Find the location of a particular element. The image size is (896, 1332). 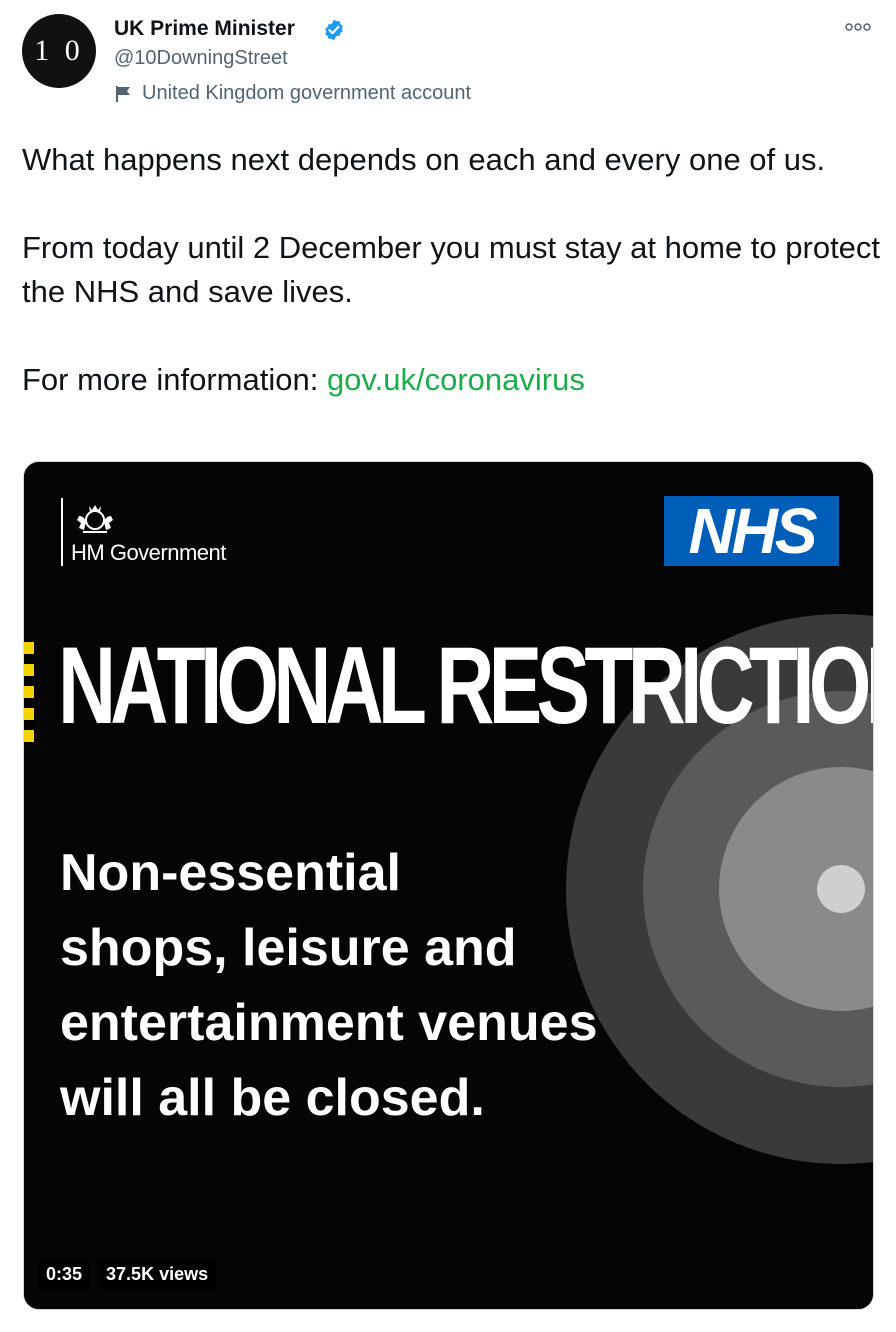

hm-government-logo: HM Government is located at coordinates (143, 532).